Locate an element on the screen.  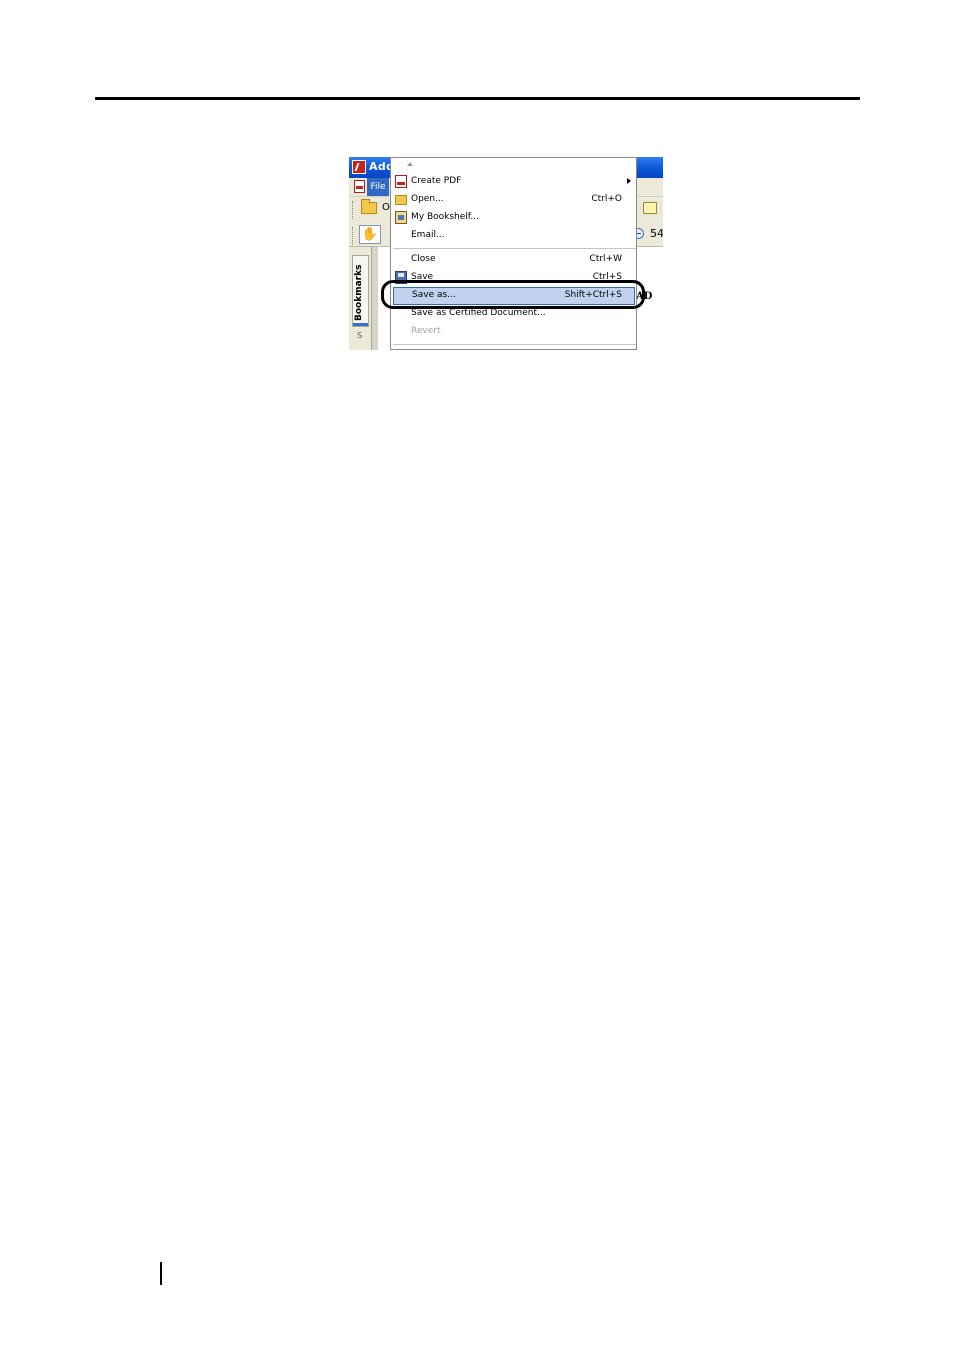
menu-scroll-up-icon is located at coordinates (410, 164).